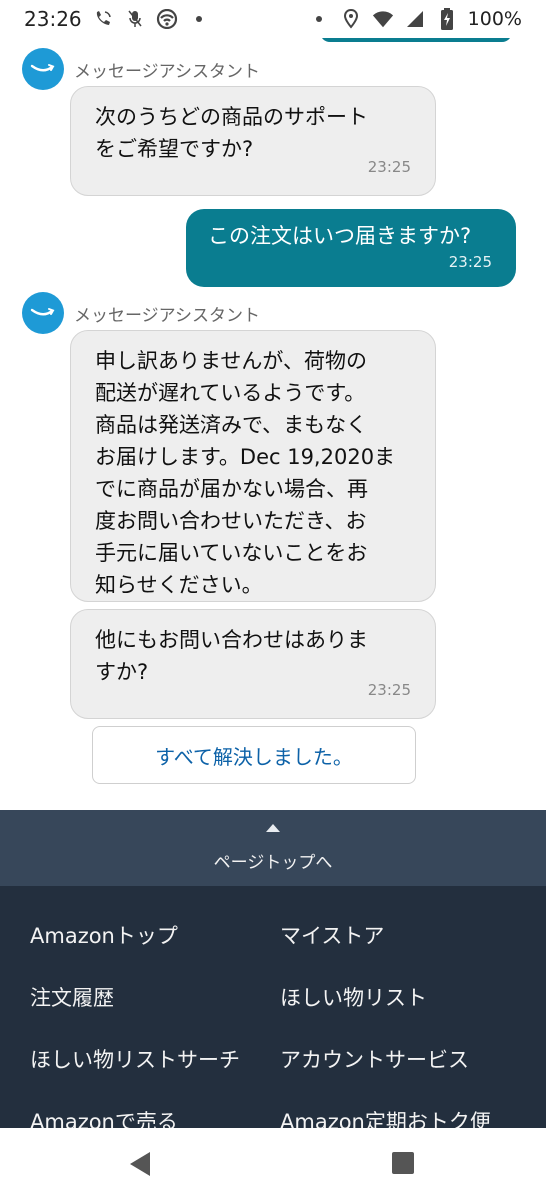 The image size is (546, 1200). I want to click on footer-link-account-service: アカウントサービス, so click(374, 1059).